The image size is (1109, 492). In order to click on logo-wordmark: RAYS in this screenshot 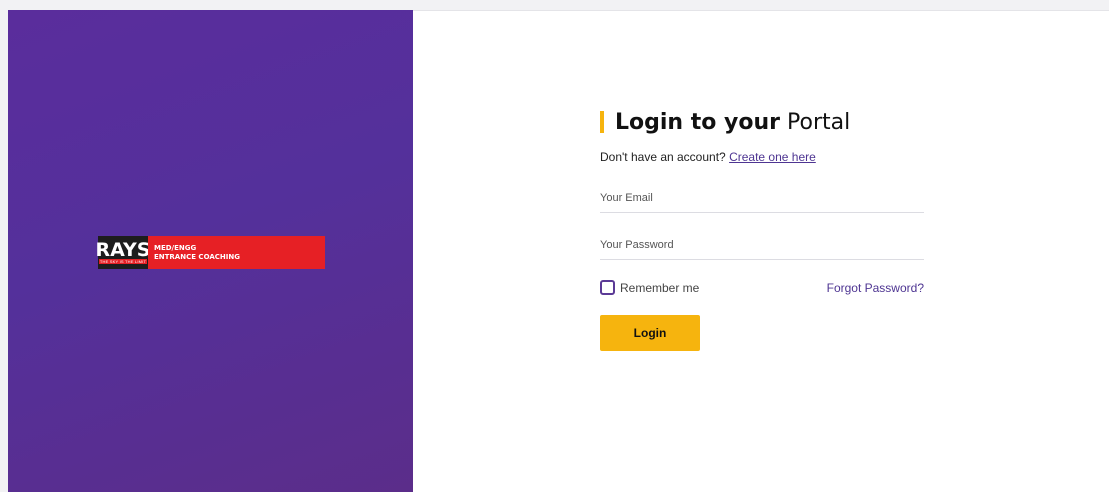, I will do `click(123, 250)`.